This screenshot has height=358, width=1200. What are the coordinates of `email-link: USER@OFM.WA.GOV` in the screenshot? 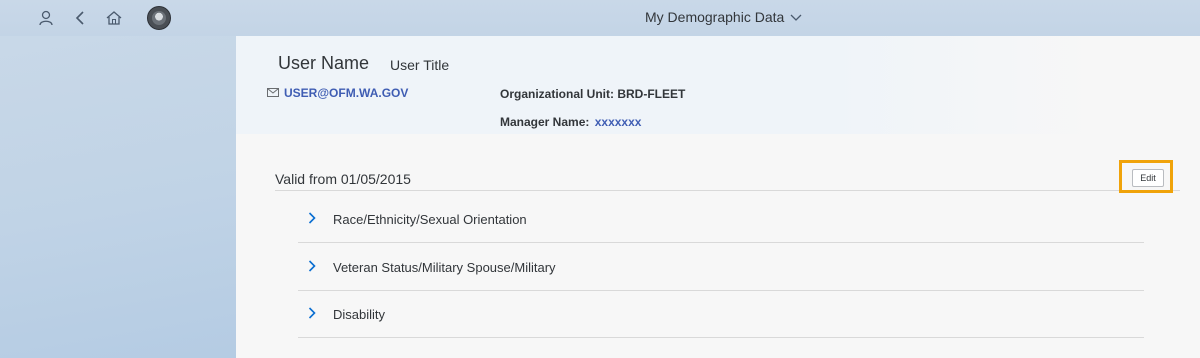 It's located at (337, 93).